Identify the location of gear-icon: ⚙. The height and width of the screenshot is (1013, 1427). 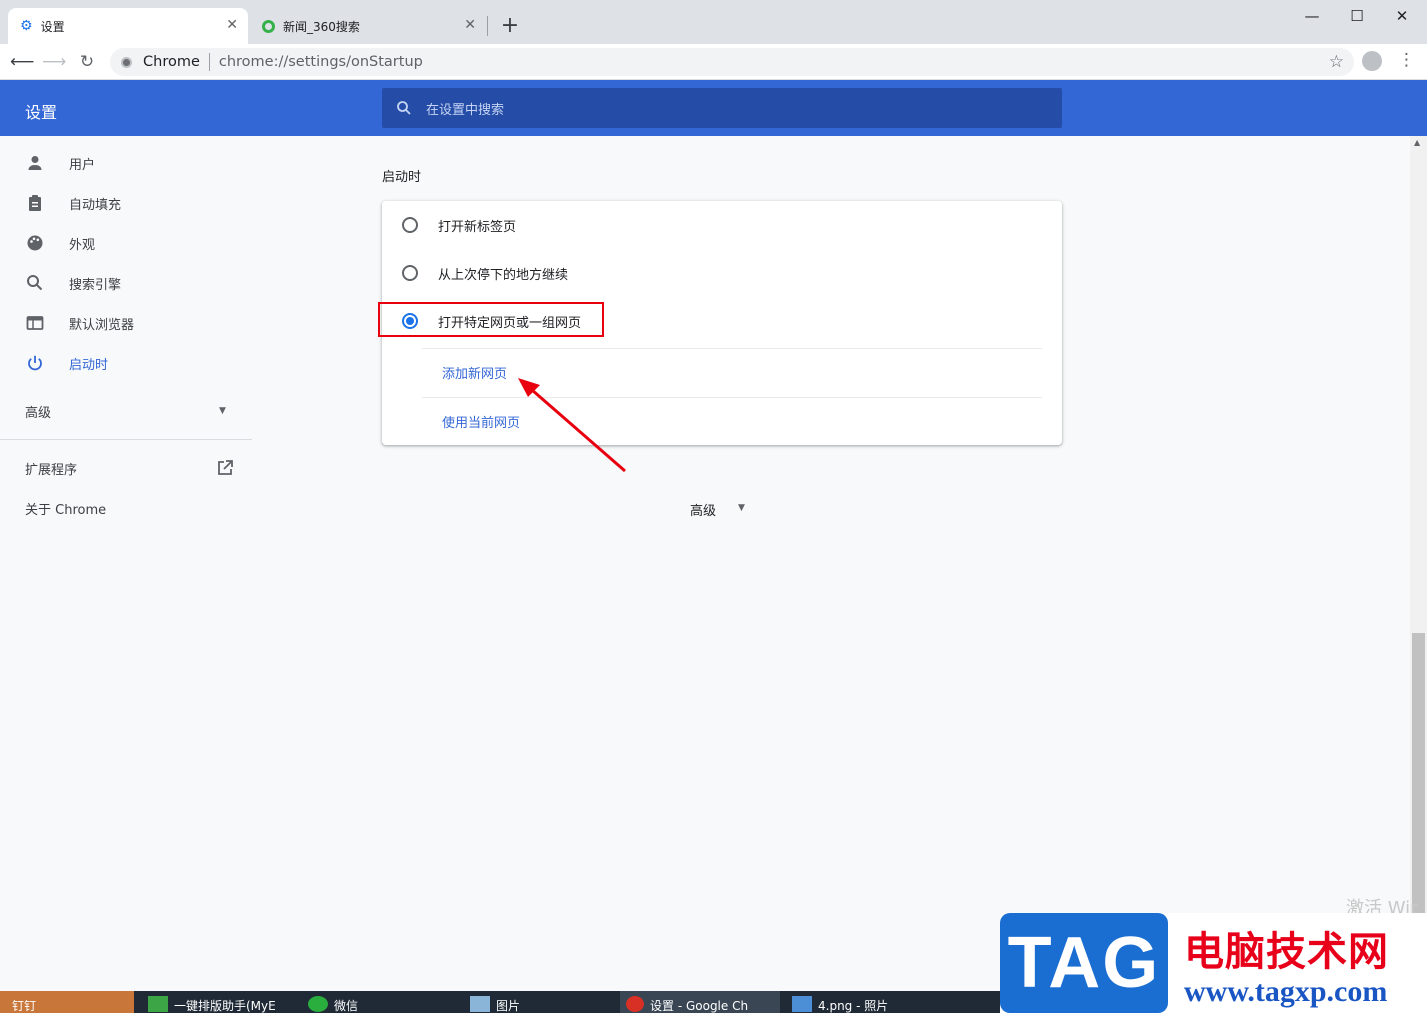
(26, 26).